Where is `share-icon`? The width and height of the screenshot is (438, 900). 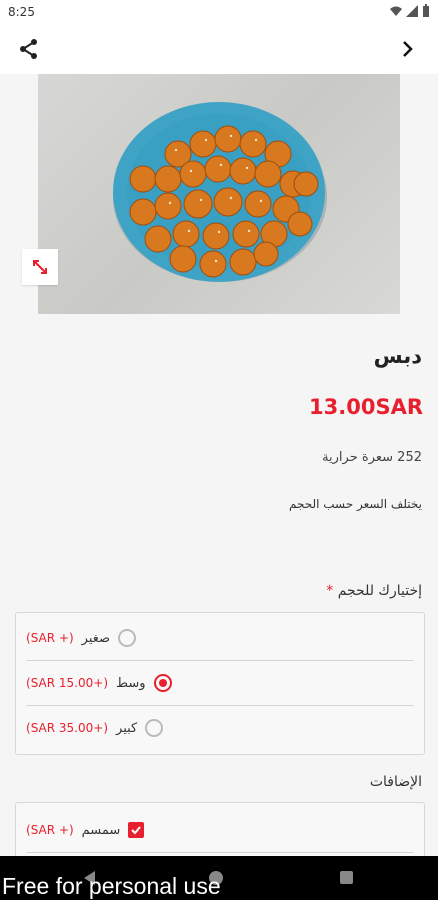 share-icon is located at coordinates (28, 49).